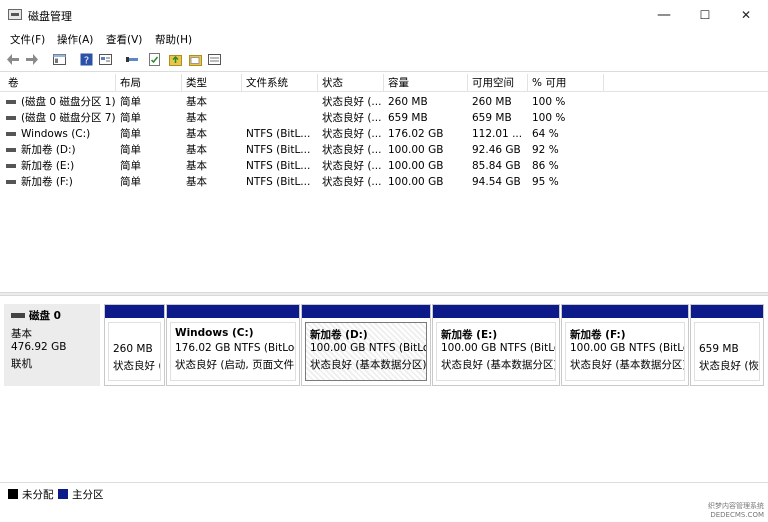 The height and width of the screenshot is (522, 768). What do you see at coordinates (469, 335) in the screenshot?
I see `partition-title: 新加卷 (E:)` at bounding box center [469, 335].